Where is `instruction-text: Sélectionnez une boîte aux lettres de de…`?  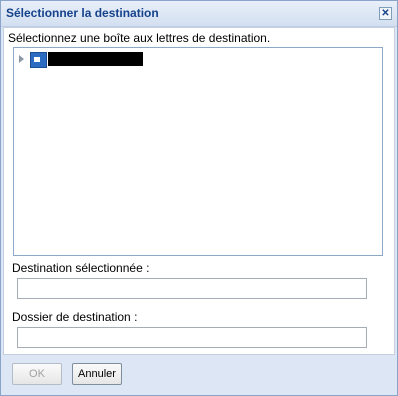
instruction-text: Sélectionnez une boîte aux lettres de de… is located at coordinates (139, 38).